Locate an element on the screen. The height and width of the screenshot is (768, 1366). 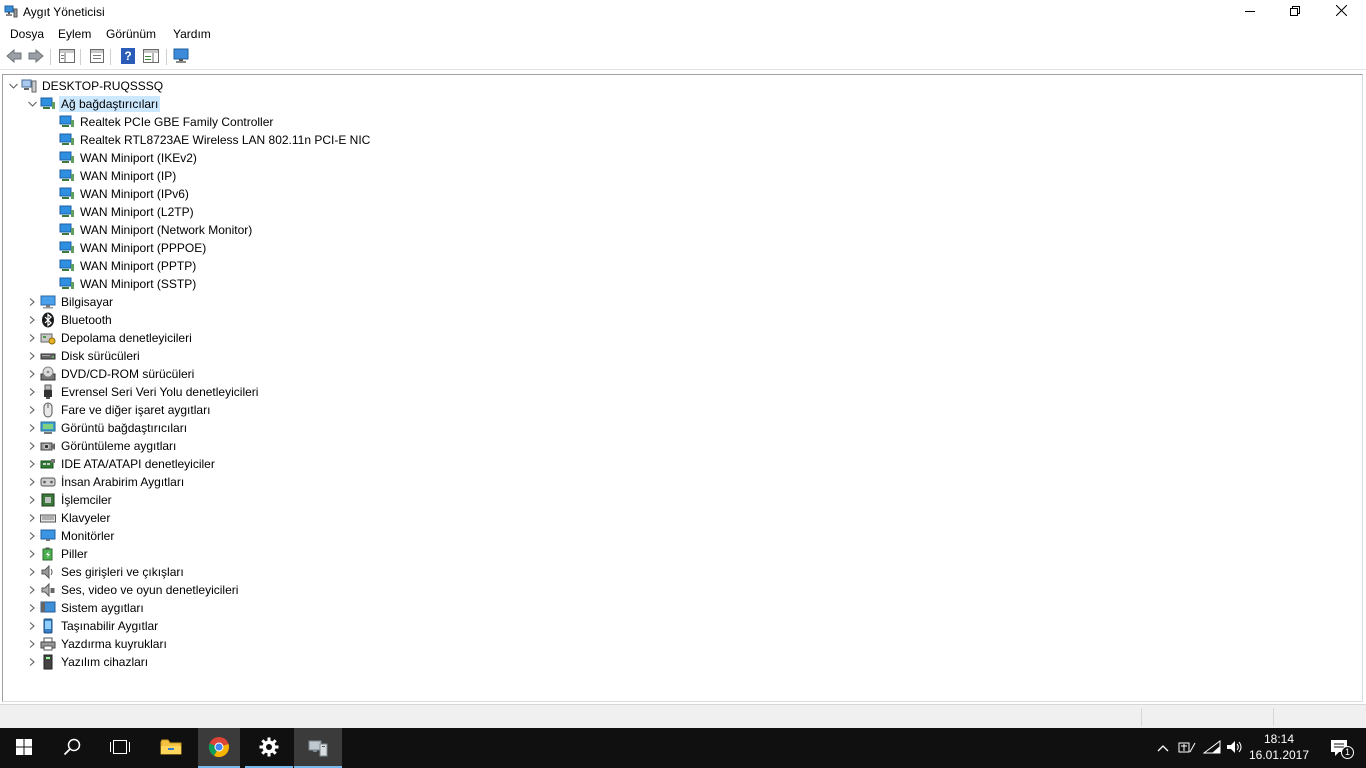
tree-category: İnsan Arabirim Aygıtları is located at coordinates (105, 482).